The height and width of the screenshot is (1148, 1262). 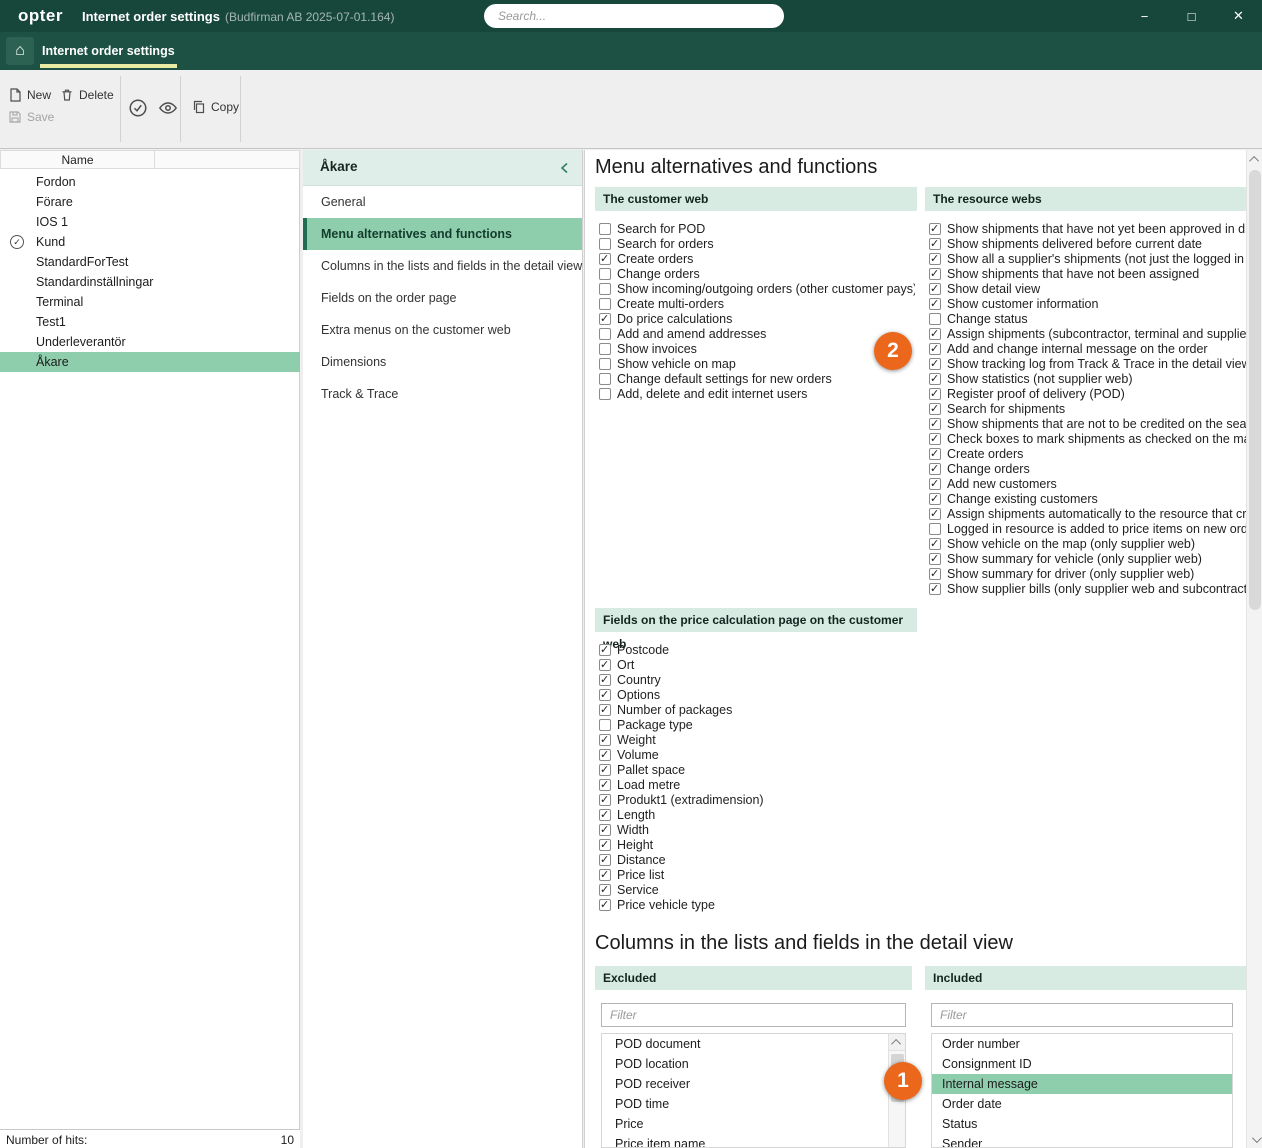 I want to click on checkbox-item: Volume, so click(x=757, y=754).